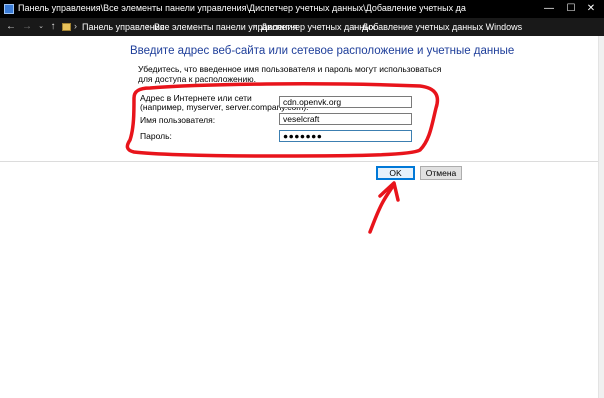 The width and height of the screenshot is (604, 398). I want to click on control-panel-icon, so click(9, 9).